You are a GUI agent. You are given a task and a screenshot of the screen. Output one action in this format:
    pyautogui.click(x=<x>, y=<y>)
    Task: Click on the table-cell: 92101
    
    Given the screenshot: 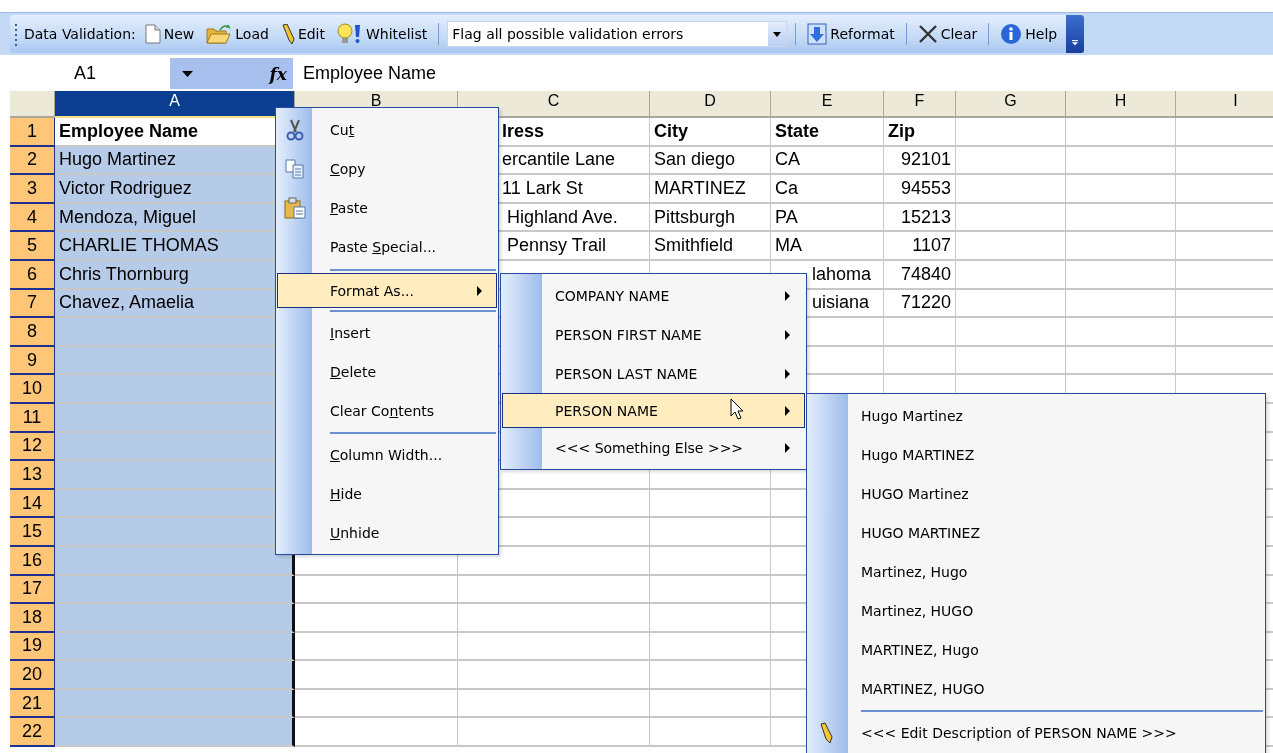 What is the action you would take?
    pyautogui.click(x=920, y=161)
    